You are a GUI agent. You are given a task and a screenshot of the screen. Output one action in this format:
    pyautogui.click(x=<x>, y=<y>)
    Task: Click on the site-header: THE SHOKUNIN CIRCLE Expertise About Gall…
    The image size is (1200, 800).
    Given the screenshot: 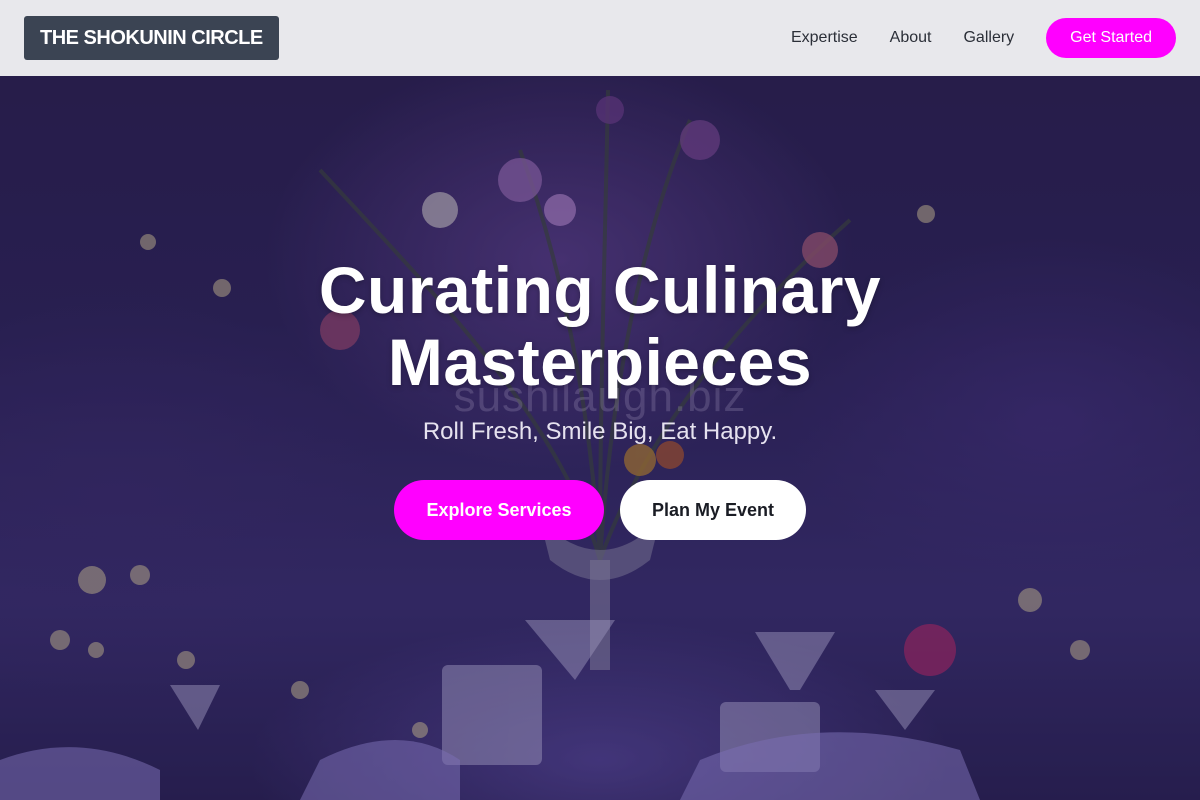 What is the action you would take?
    pyautogui.click(x=600, y=38)
    